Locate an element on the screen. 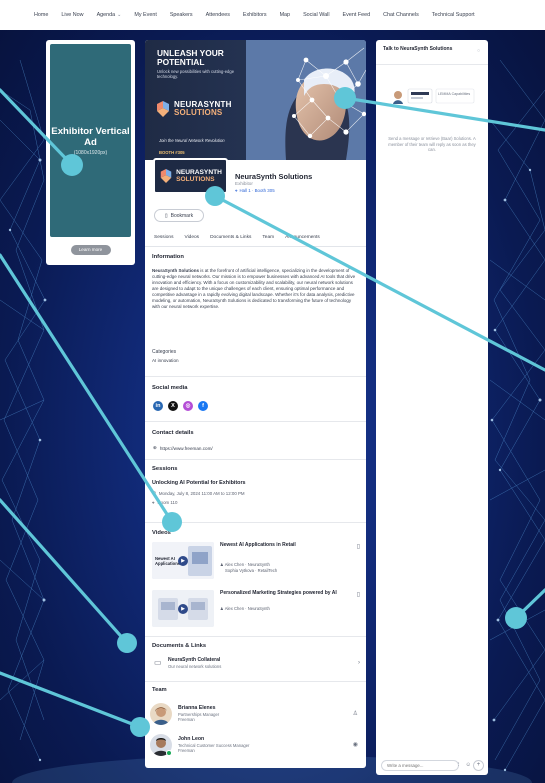  linkedin-icon: in is located at coordinates (158, 406).